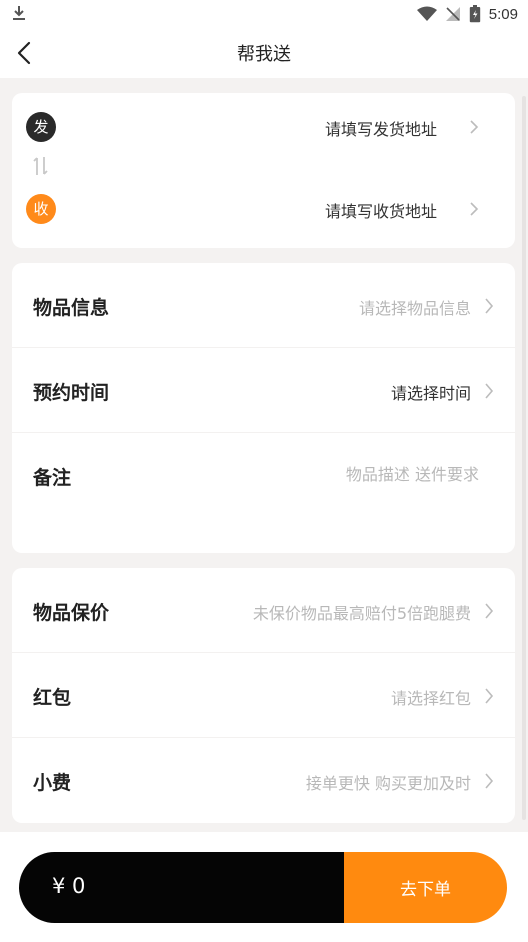  I want to click on send-address-placeholder: 请填写发货地址, so click(380, 129).